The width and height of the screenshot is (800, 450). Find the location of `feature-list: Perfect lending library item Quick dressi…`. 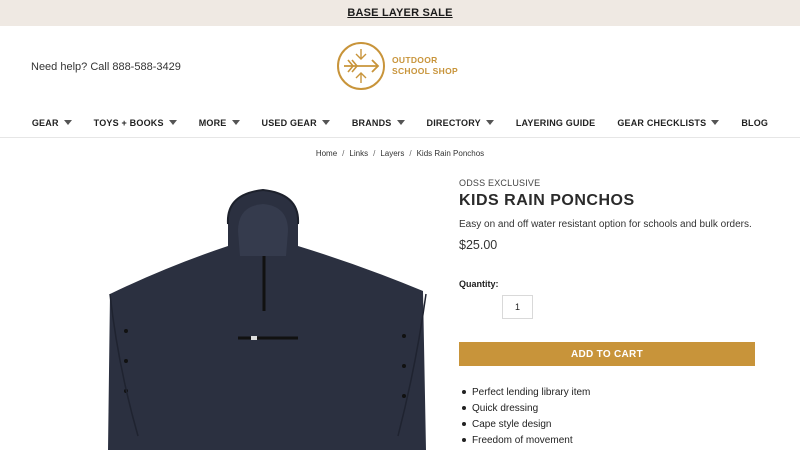

feature-list: Perfect lending library item Quick dressi… is located at coordinates (526, 416).